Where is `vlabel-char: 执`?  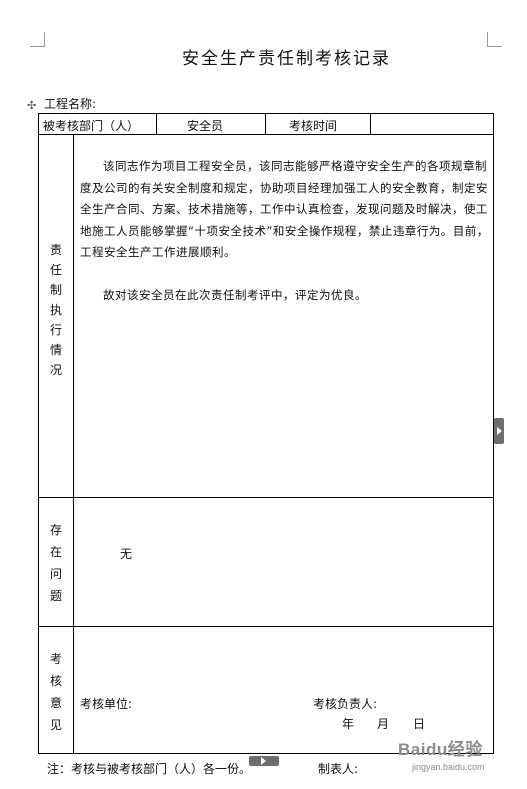 vlabel-char: 执 is located at coordinates (55, 310).